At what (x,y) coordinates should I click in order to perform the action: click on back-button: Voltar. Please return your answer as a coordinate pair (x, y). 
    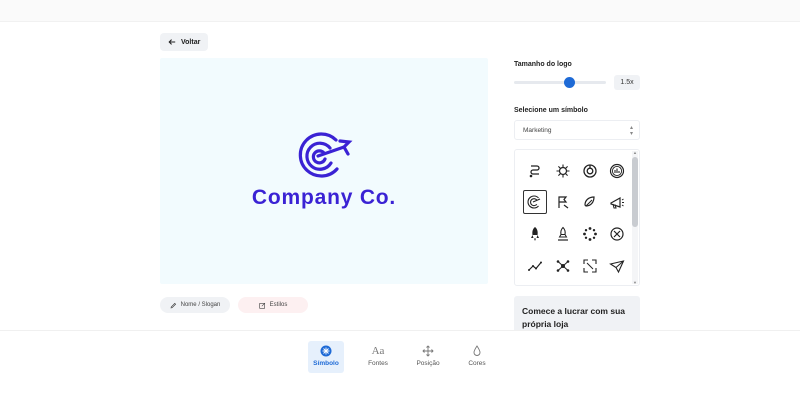
    Looking at the image, I should click on (184, 42).